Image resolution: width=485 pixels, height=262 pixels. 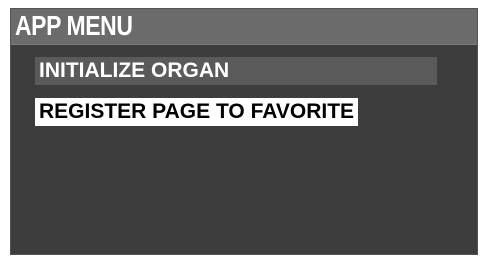 I want to click on page-title: APP MENU, so click(x=74, y=25).